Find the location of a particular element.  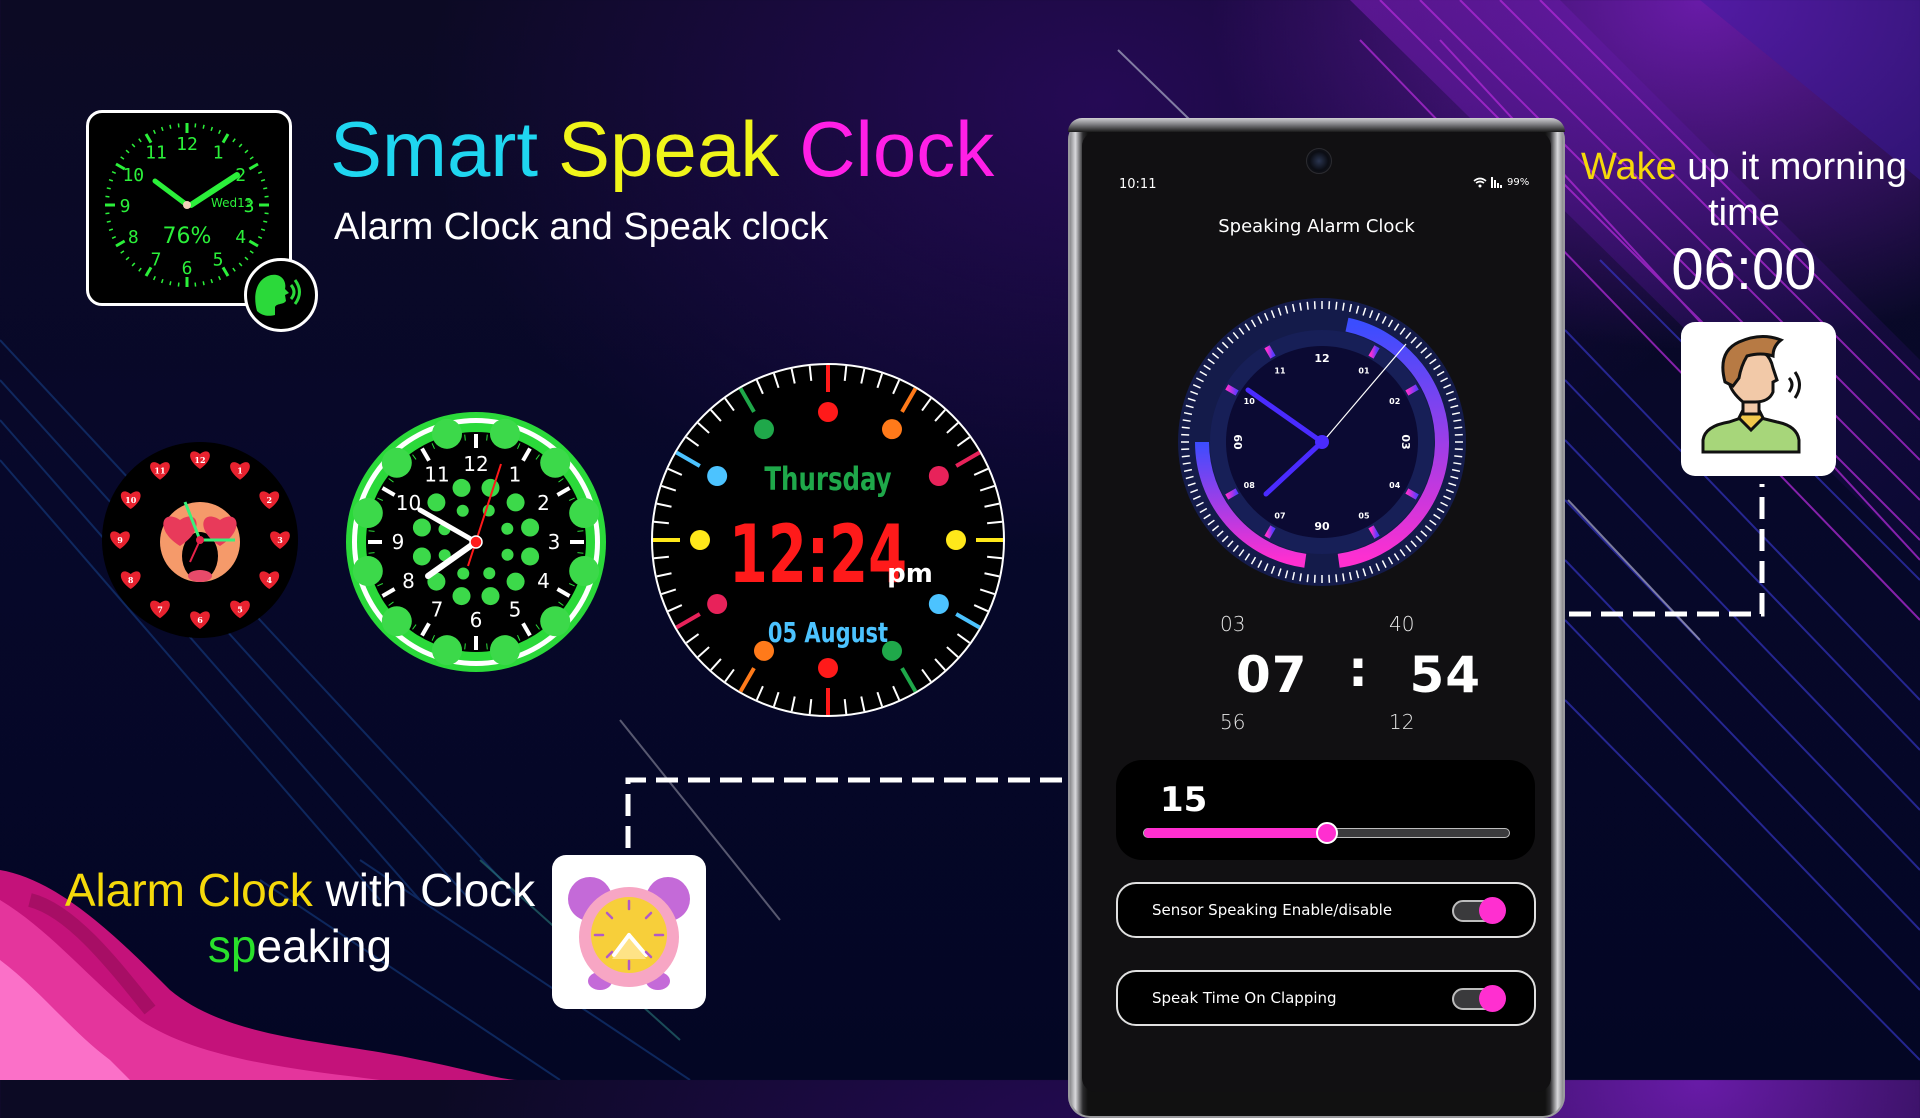

clock-label: 11 is located at coordinates (1280, 370).